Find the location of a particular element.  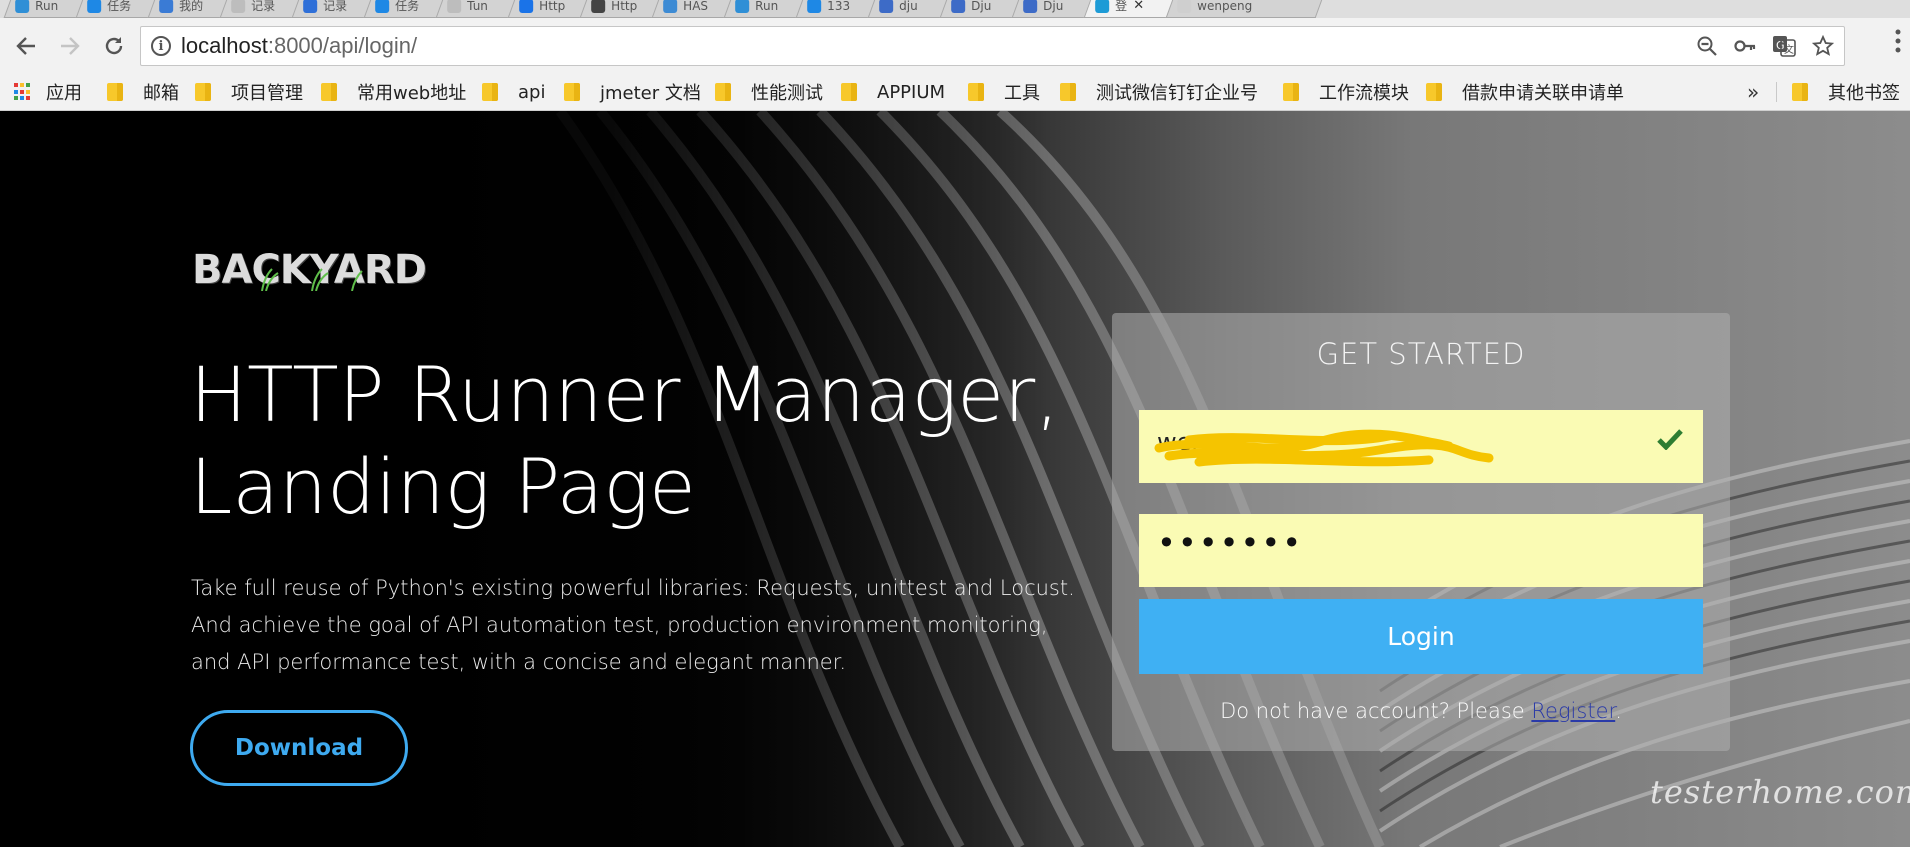

forward-button is located at coordinates (70, 46).